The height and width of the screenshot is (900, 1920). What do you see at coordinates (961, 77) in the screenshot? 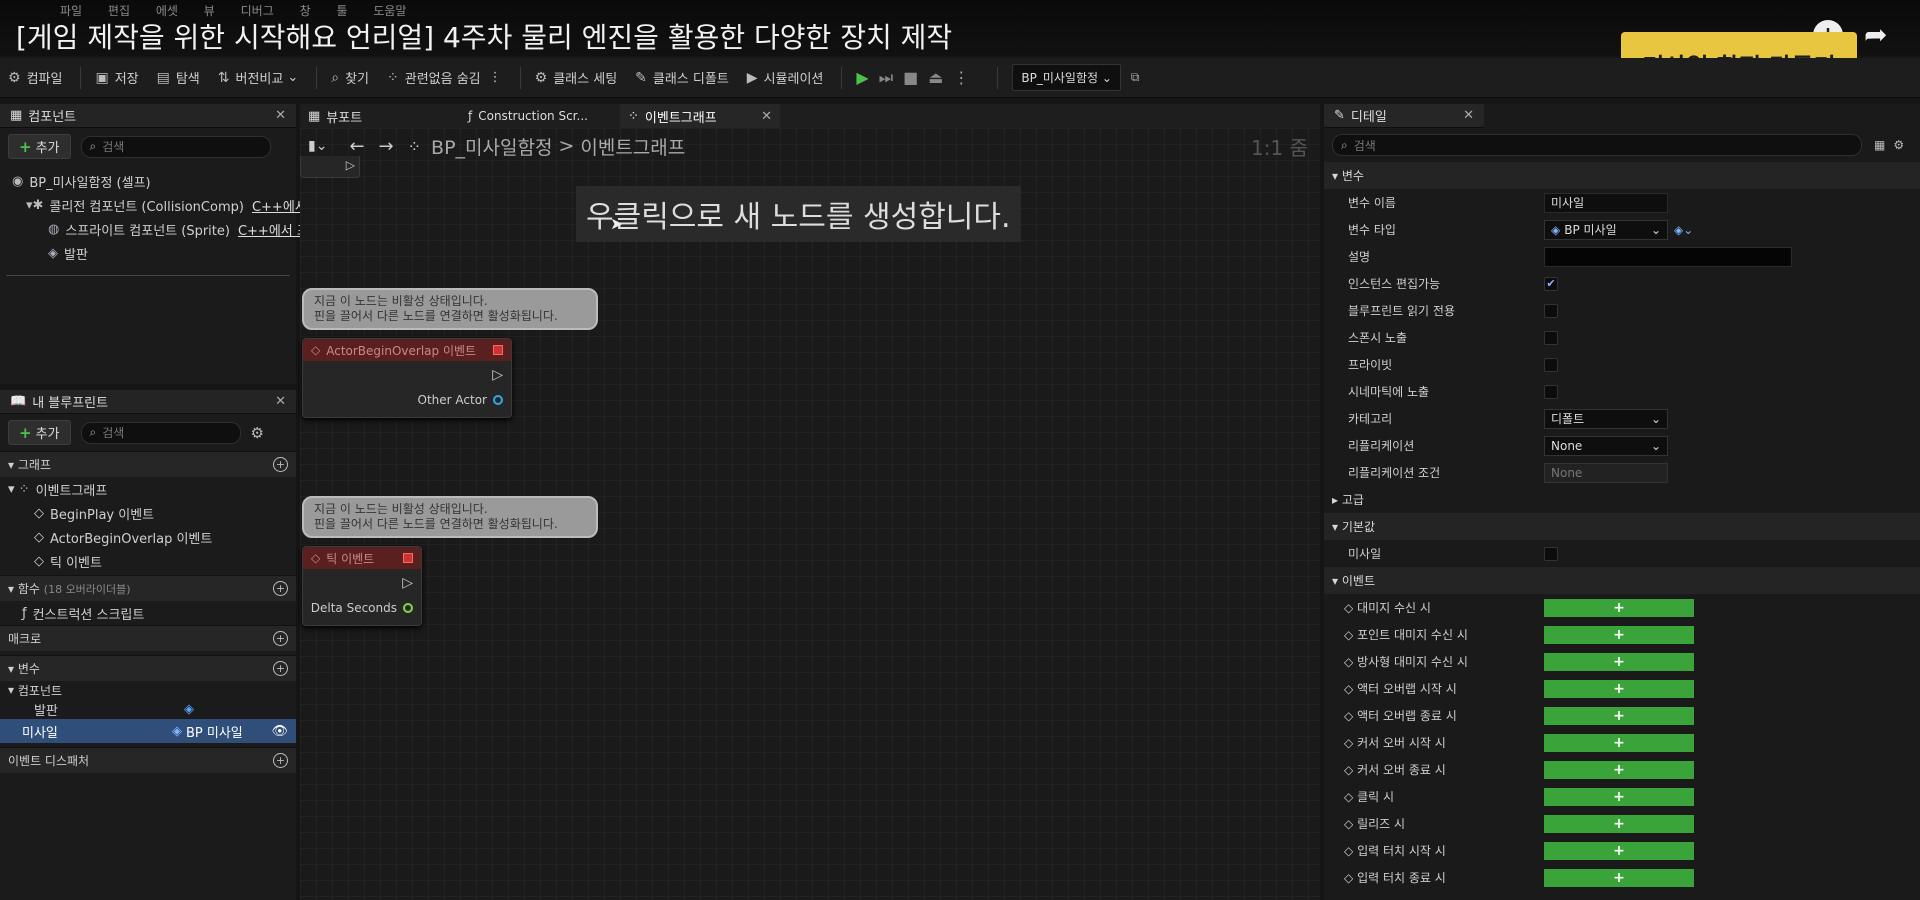
I see `more-icon: ⋮` at bounding box center [961, 77].